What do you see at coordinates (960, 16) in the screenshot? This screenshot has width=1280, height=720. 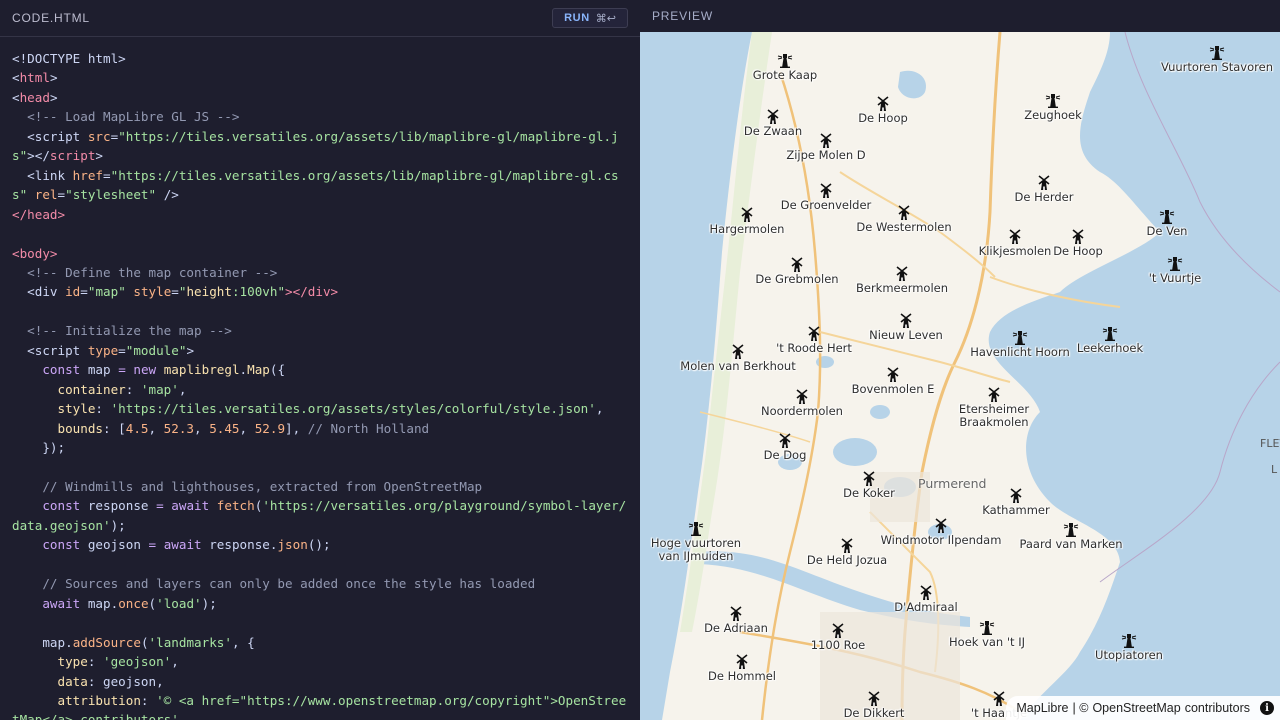 I see `preview-header: PREVIEW` at bounding box center [960, 16].